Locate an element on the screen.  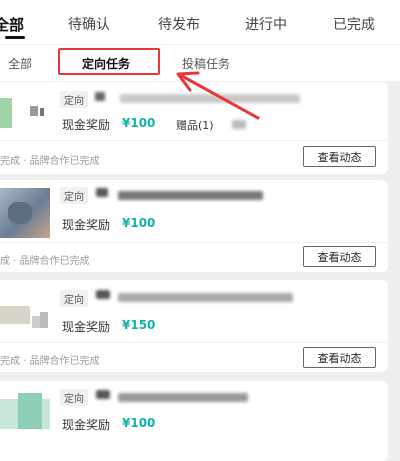
redacted-gift is located at coordinates (239, 124).